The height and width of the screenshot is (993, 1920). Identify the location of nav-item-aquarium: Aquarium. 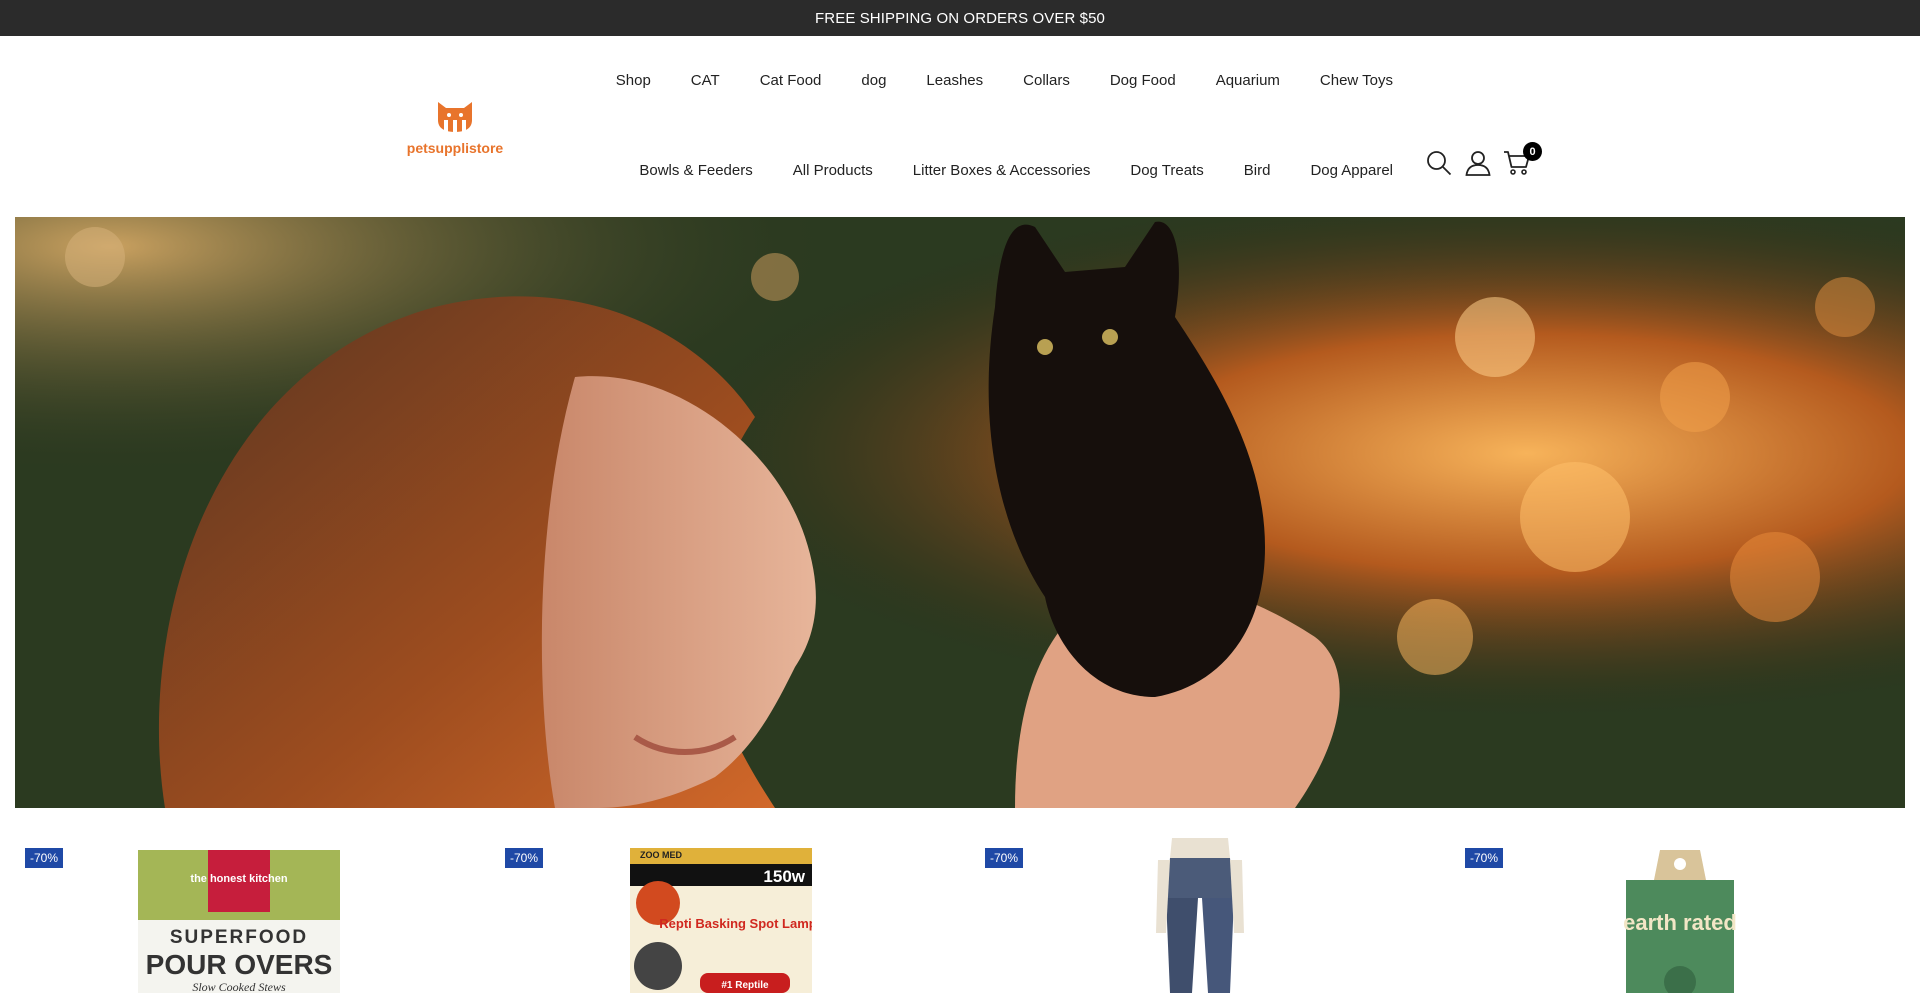
(1248, 81).